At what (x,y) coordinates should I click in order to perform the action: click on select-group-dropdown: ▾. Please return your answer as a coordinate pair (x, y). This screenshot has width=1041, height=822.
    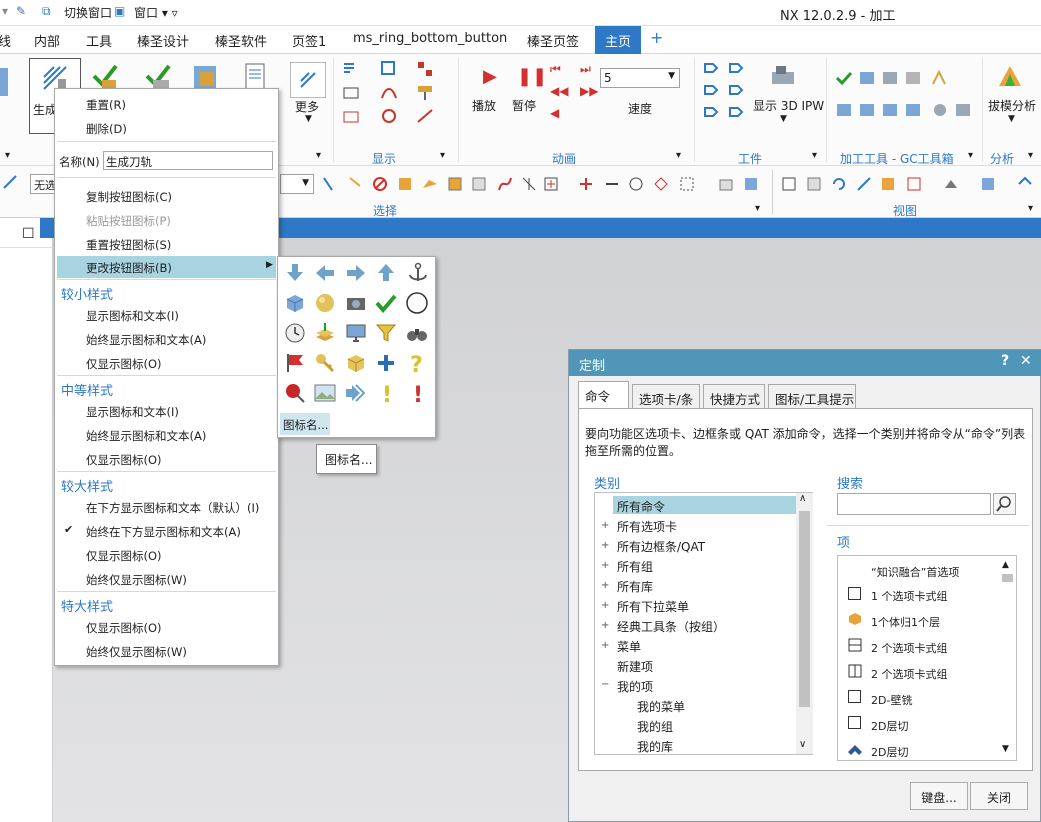
    Looking at the image, I should click on (757, 208).